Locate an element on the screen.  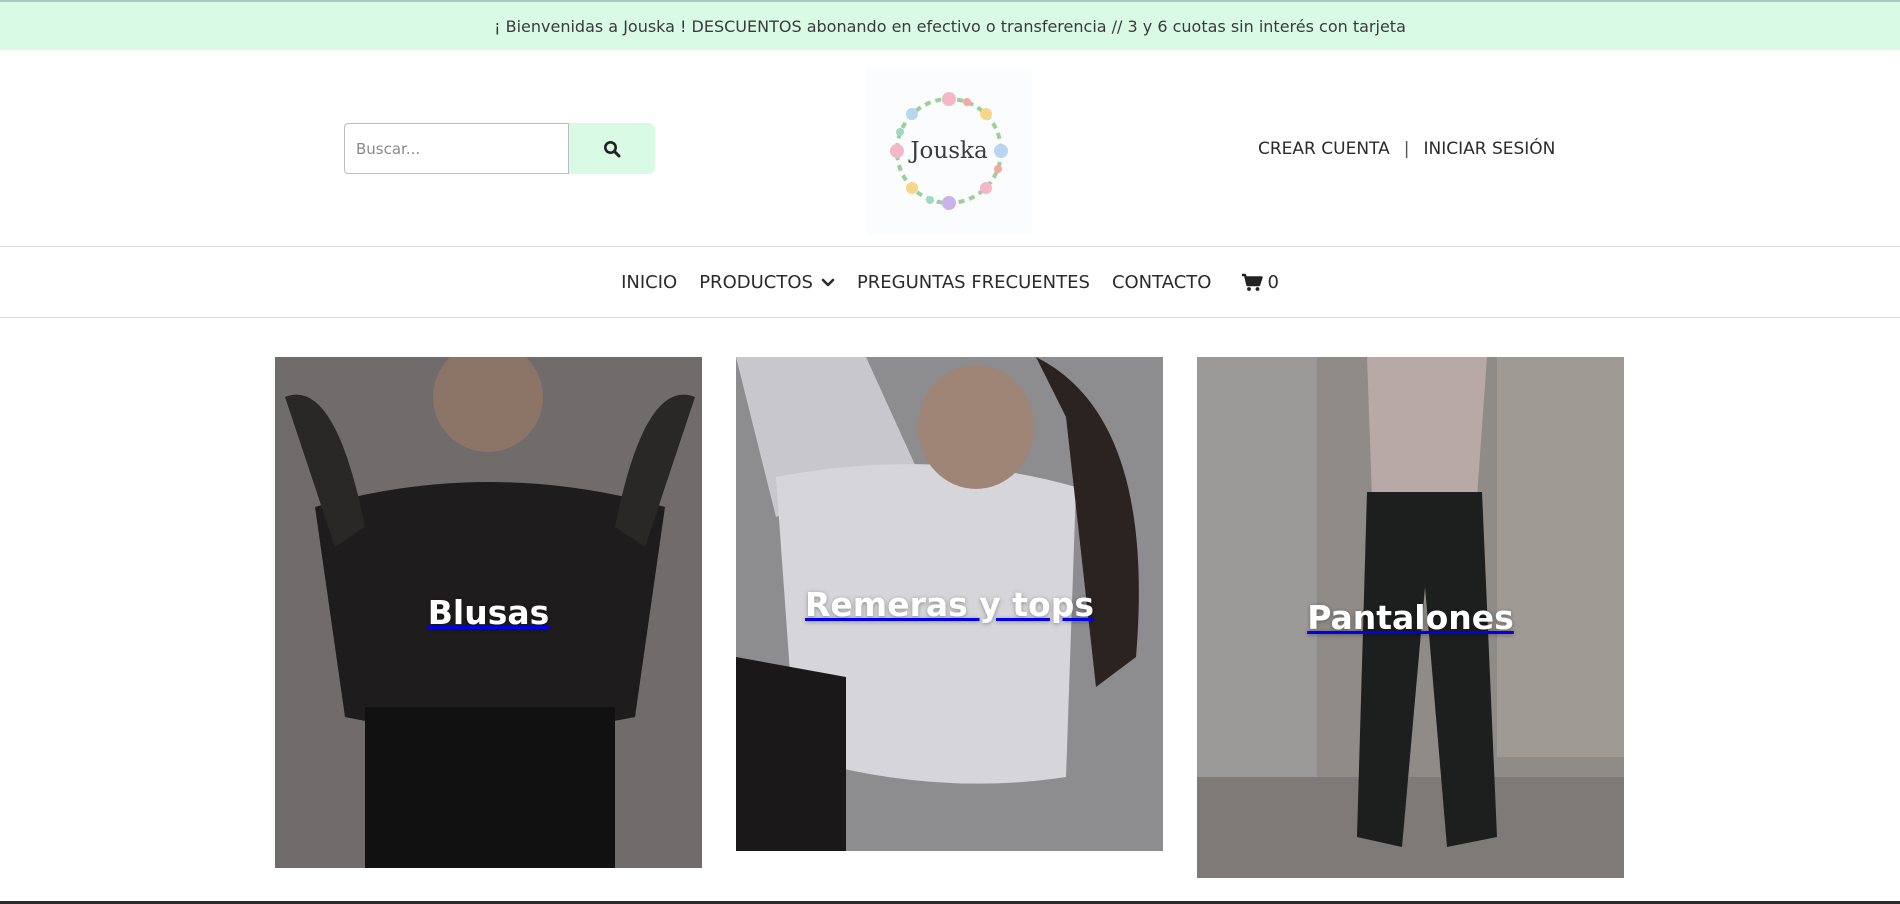
category-tile-blusas: Blusas is located at coordinates (488, 612).